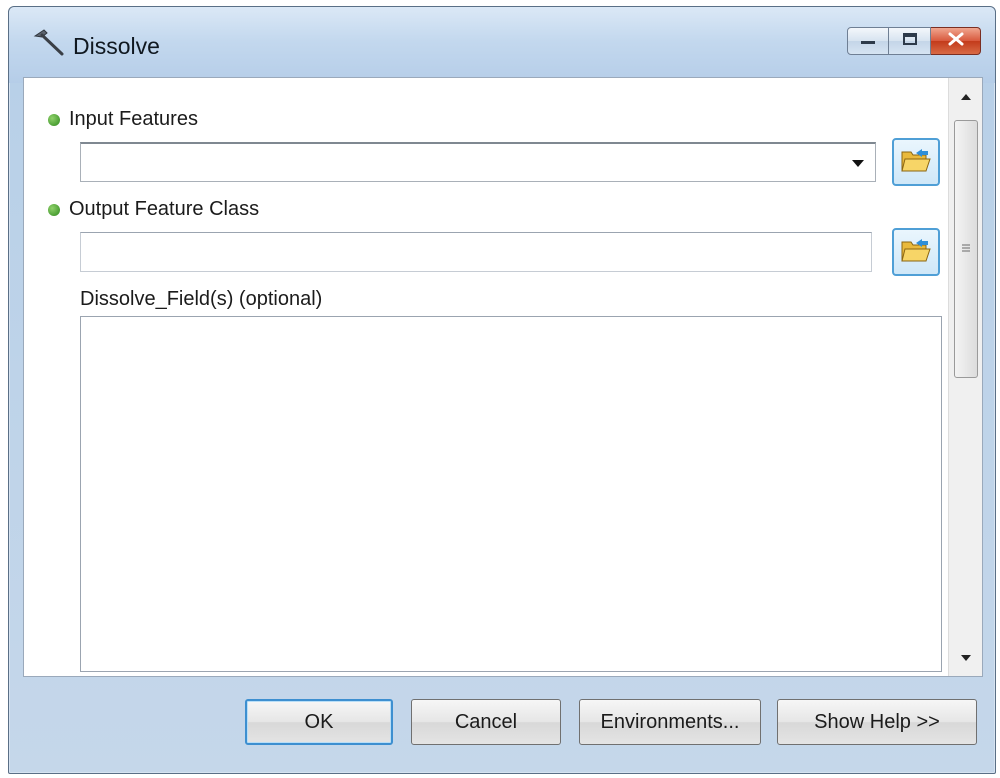  I want to click on show-help-button: Show Help >>, so click(877, 722).